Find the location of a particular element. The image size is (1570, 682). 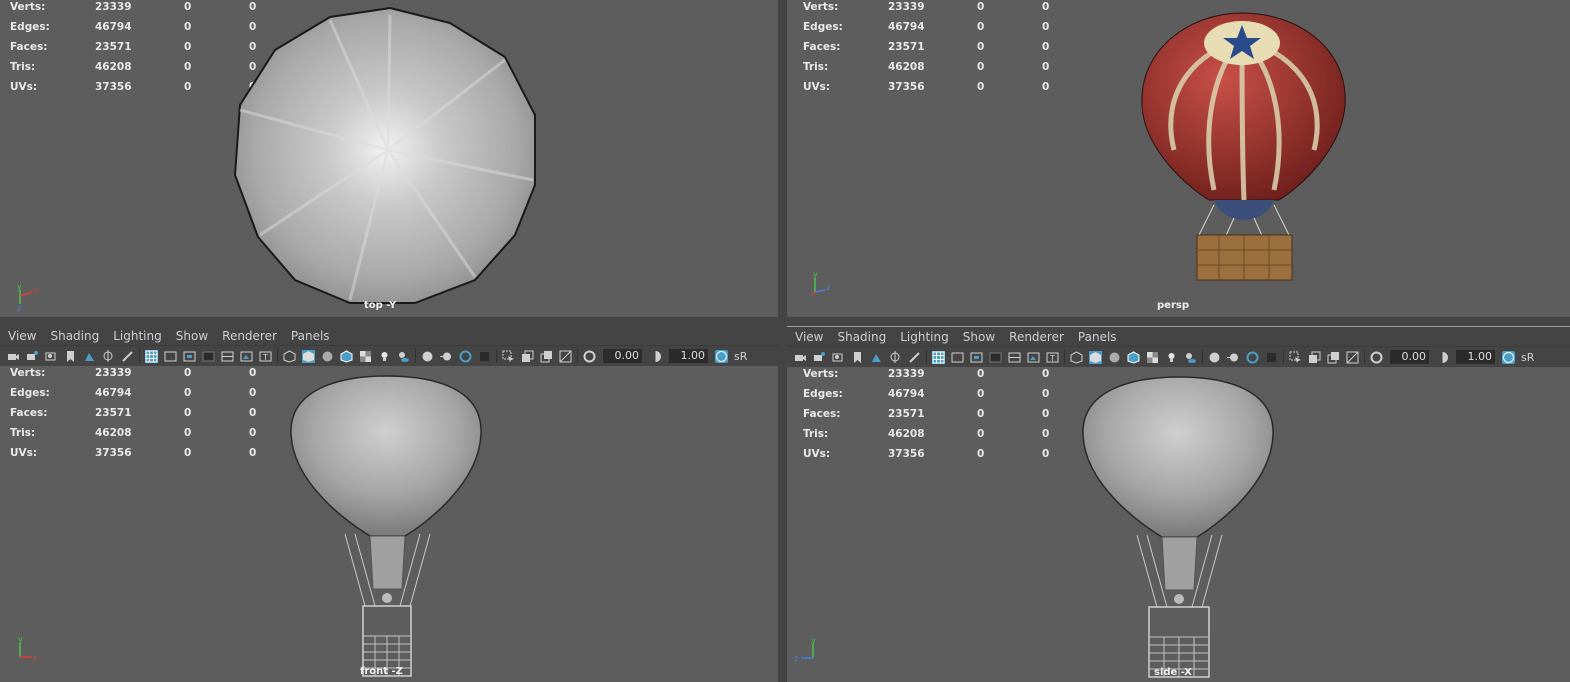

vertical-splitter is located at coordinates (782, 341).